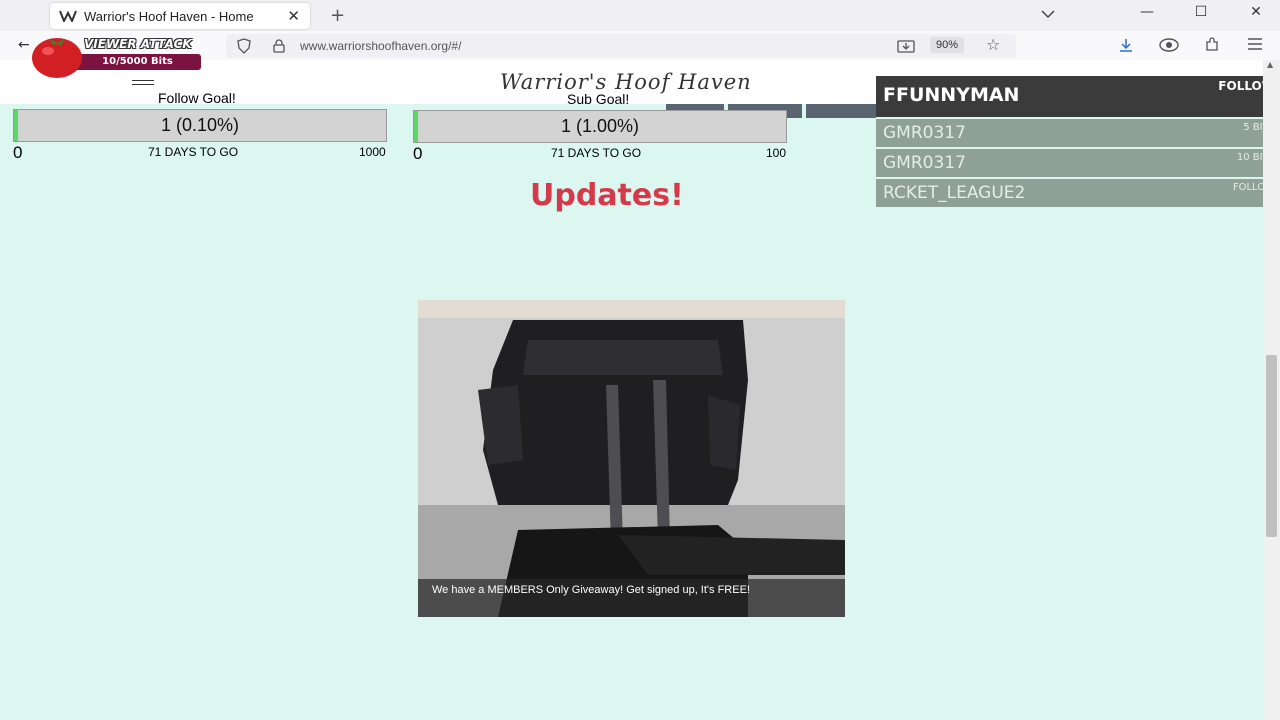 This screenshot has height=720, width=1280. I want to click on page-scrollbar: ▲, so click(1271, 390).